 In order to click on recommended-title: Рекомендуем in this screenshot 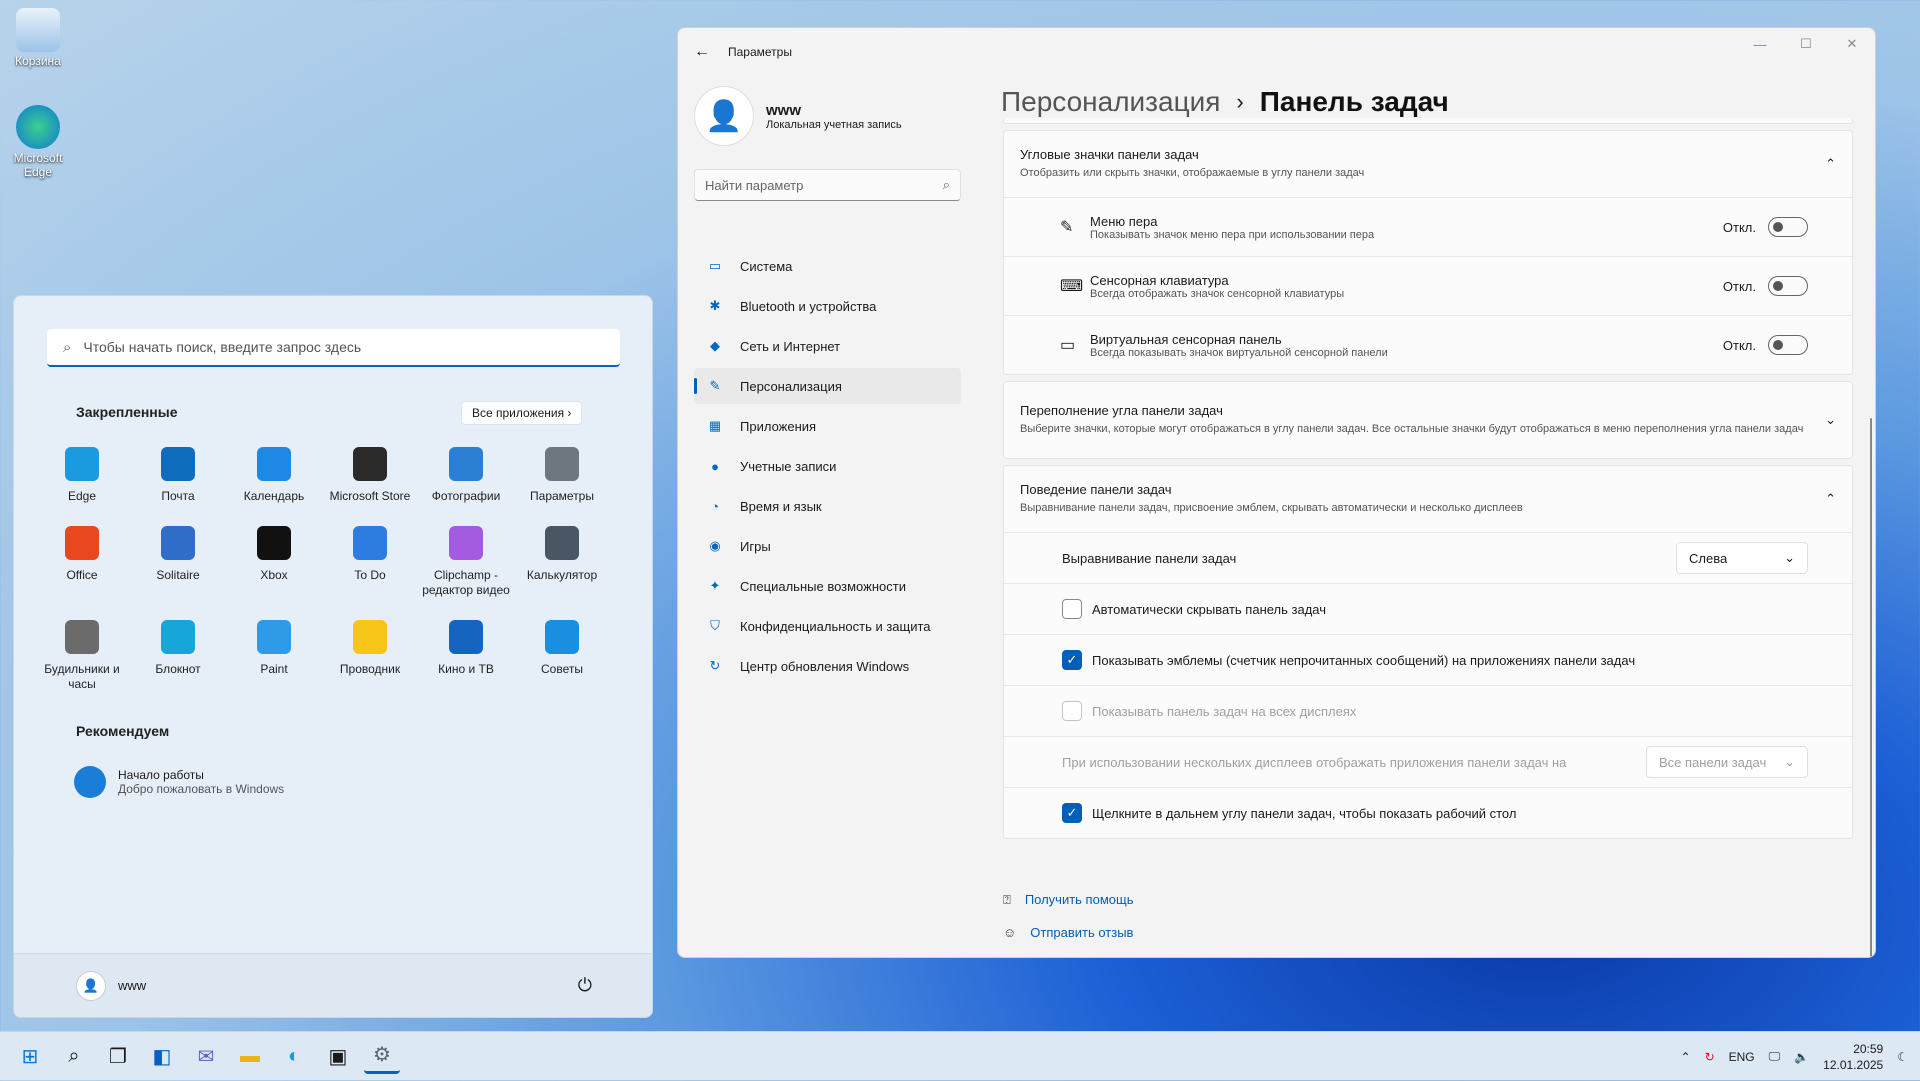, I will do `click(123, 731)`.